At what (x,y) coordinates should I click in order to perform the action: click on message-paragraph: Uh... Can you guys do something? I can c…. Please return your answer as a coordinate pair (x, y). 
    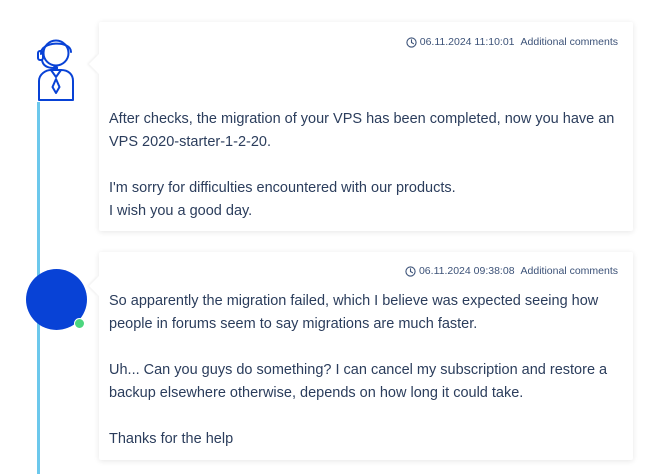
    Looking at the image, I should click on (358, 381).